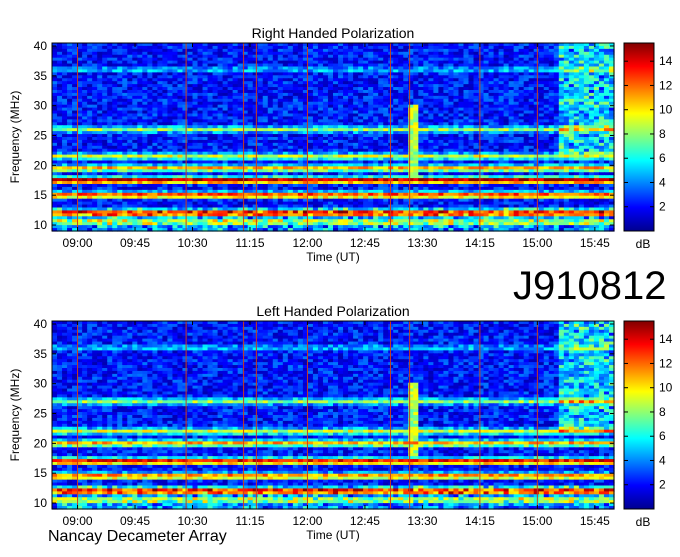 This screenshot has width=680, height=557. Describe the element at coordinates (332, 311) in the screenshot. I see `panel-title: Left Handed Polarization` at that location.